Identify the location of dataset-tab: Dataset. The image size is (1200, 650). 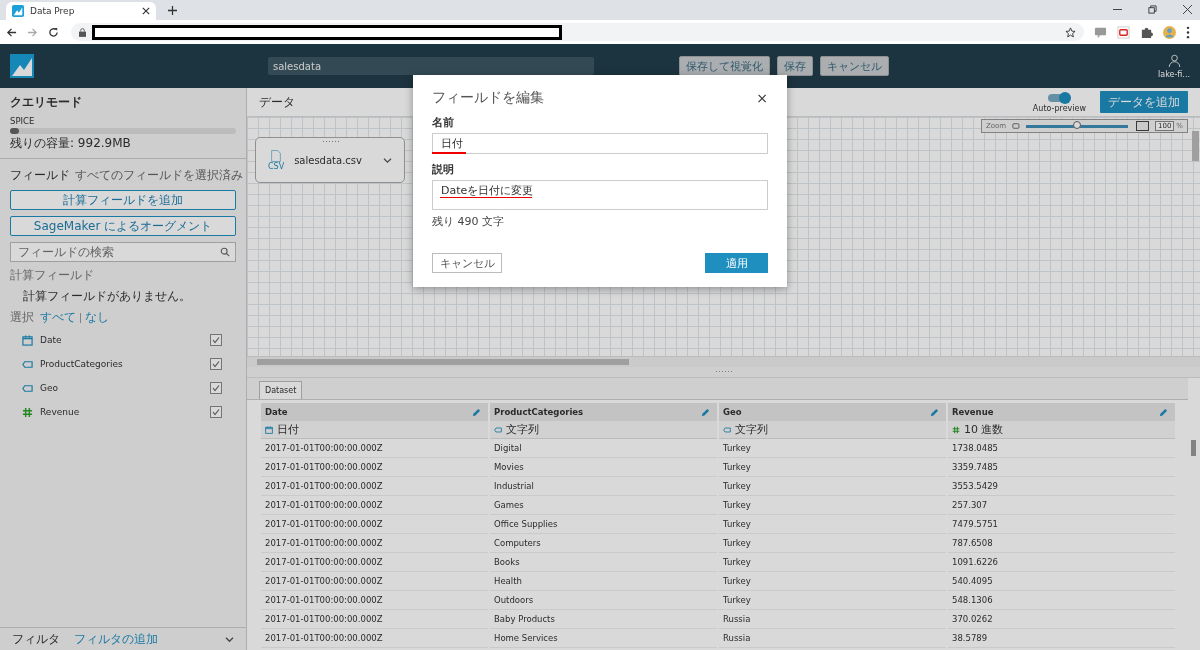
(281, 390).